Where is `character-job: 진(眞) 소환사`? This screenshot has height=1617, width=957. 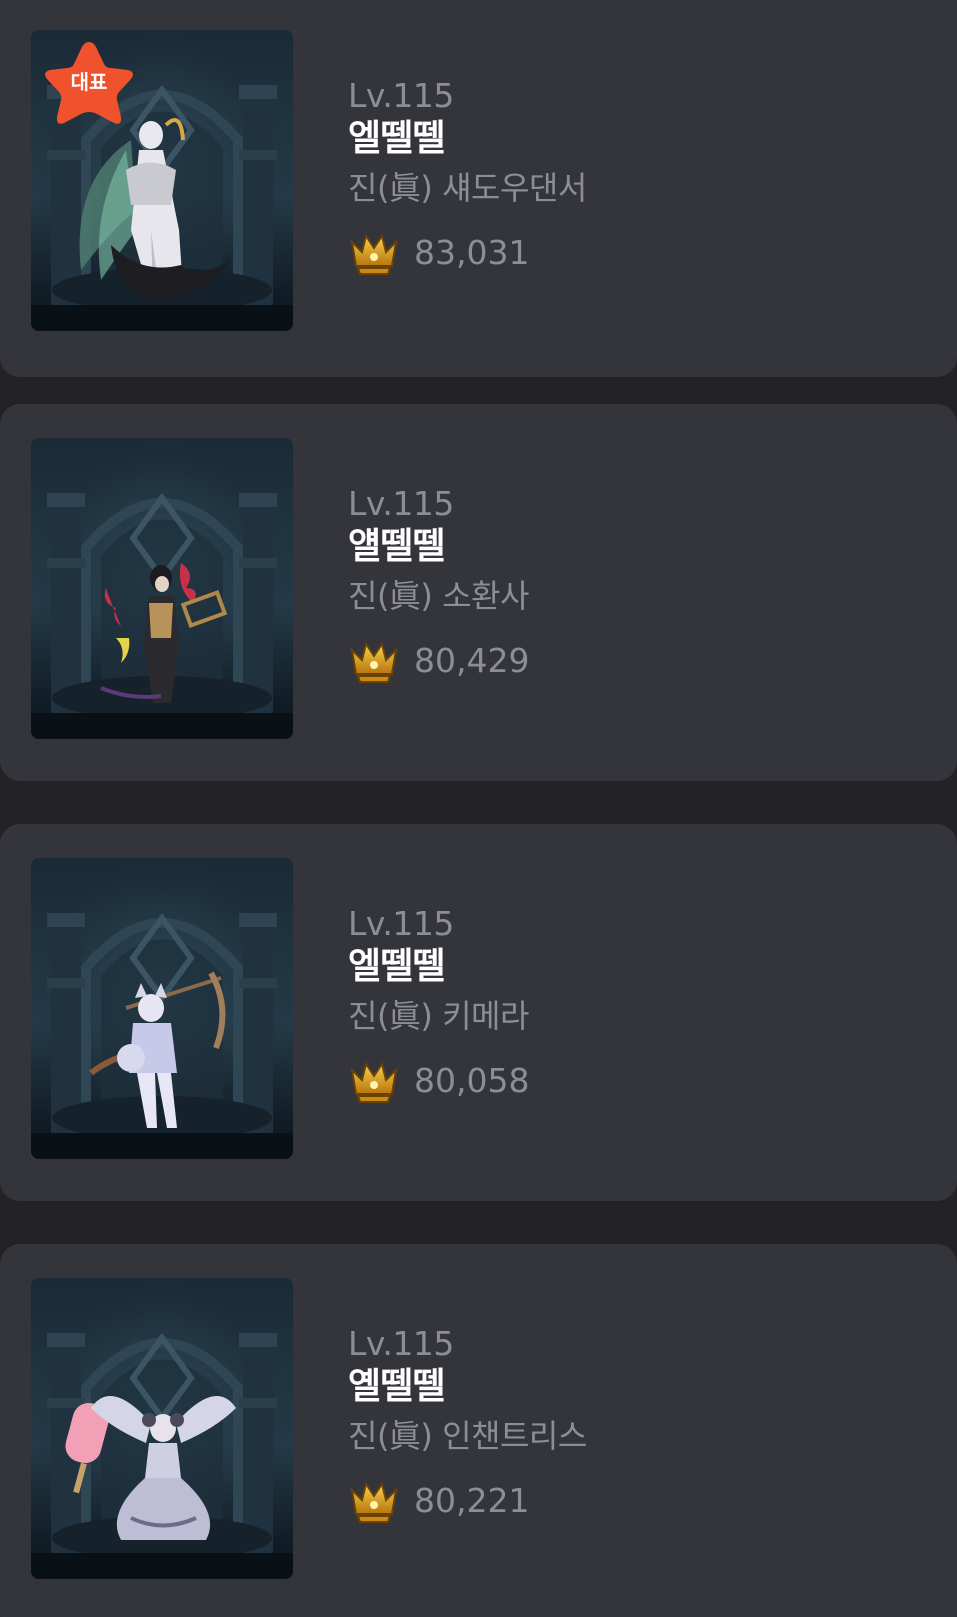
character-job: 진(眞) 소환사 is located at coordinates (438, 596).